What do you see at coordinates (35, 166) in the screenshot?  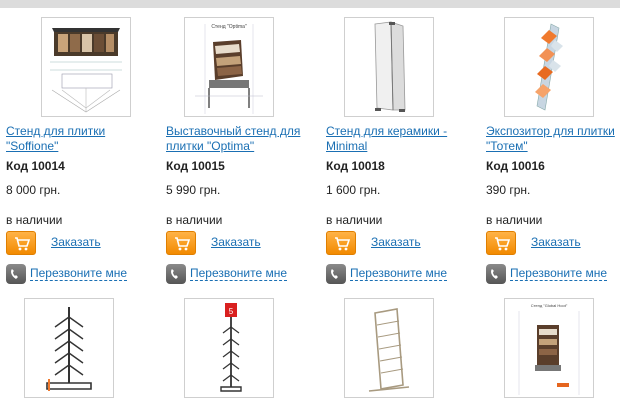 I see `product-code: Код 10014` at bounding box center [35, 166].